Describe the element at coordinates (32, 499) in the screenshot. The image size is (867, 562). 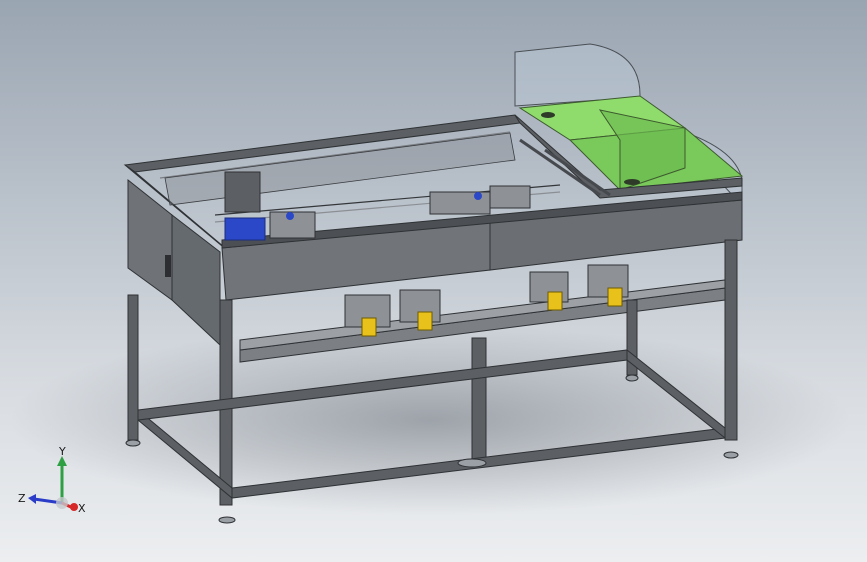
I see `triad-z-arrow-icon` at that location.